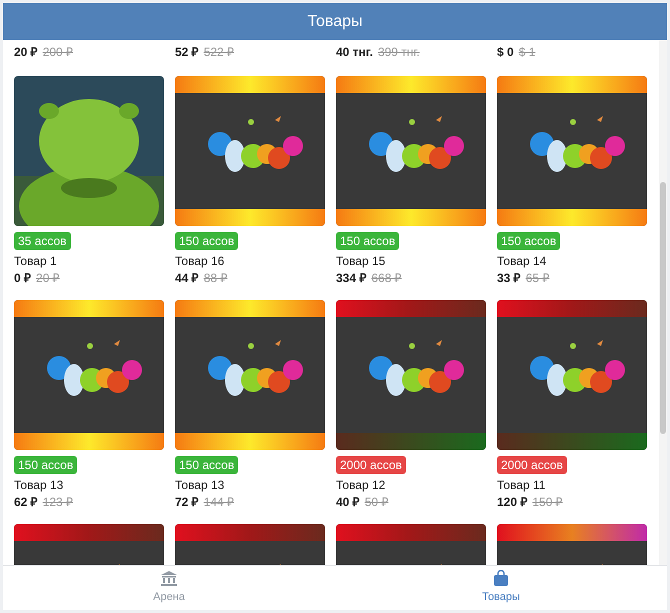  I want to click on page-title: Товары, so click(335, 22).